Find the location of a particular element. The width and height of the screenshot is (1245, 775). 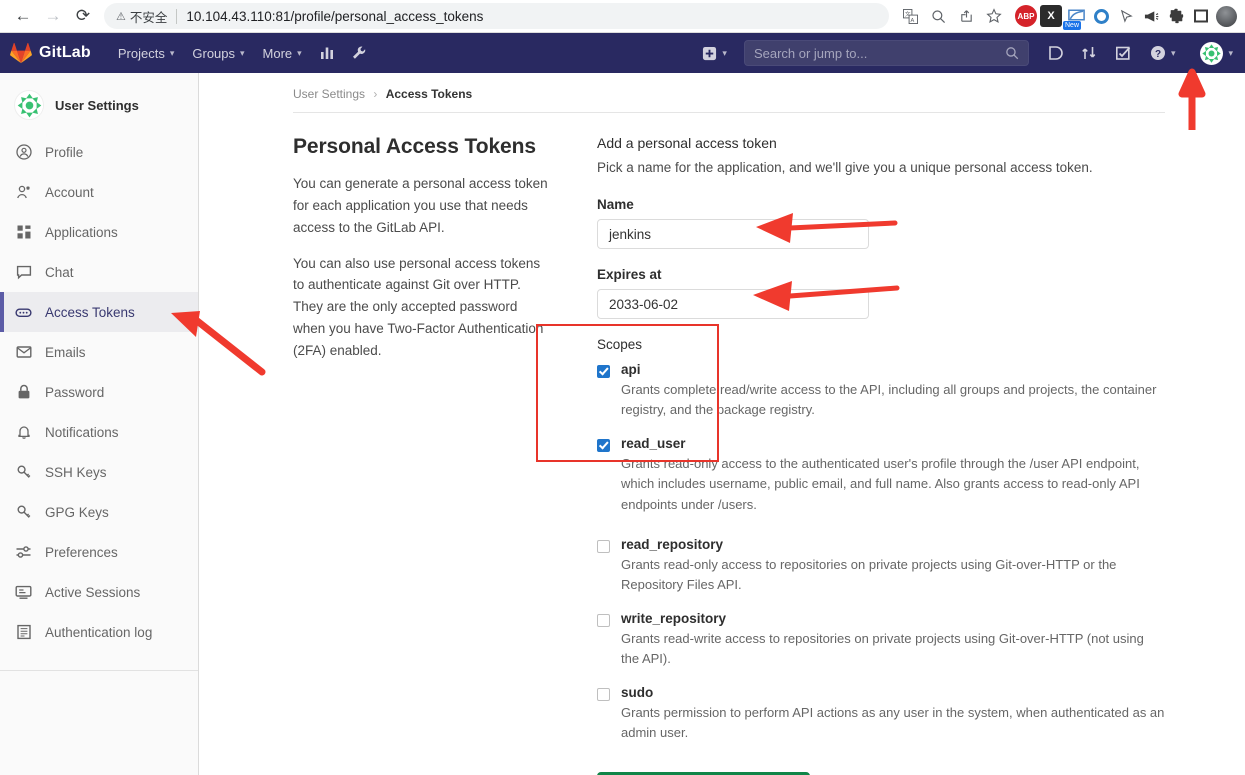

name-label: Name is located at coordinates (615, 204).